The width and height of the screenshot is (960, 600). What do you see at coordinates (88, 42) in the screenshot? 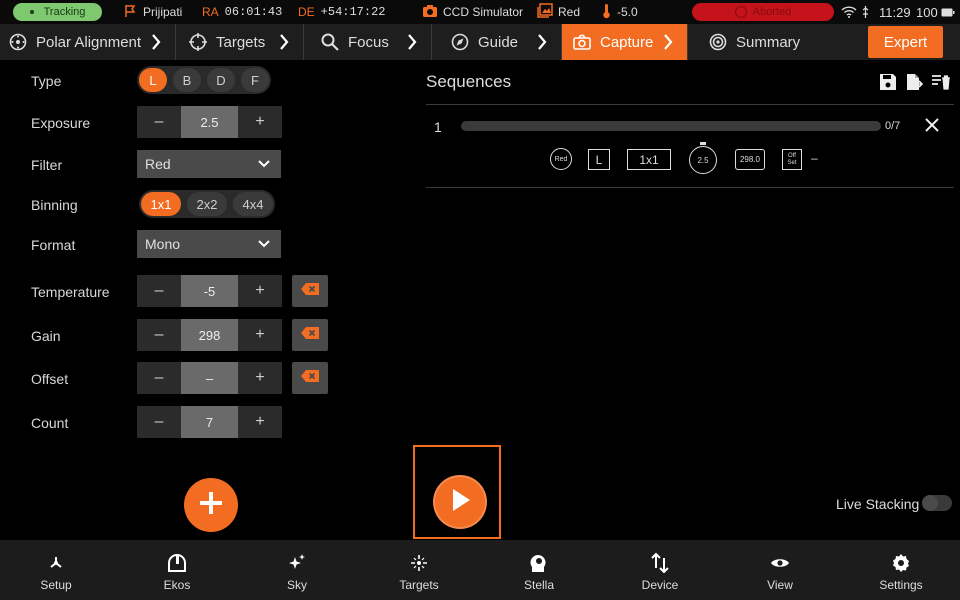
I see `tab-polar-alignment: Polar Alignment` at bounding box center [88, 42].